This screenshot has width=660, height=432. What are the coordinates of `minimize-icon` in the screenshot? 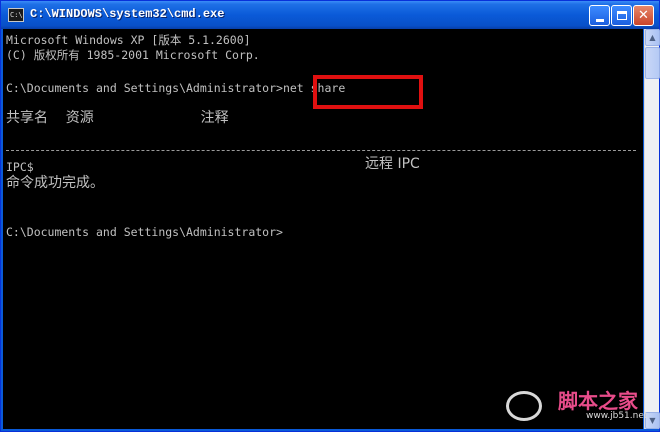 It's located at (599, 20).